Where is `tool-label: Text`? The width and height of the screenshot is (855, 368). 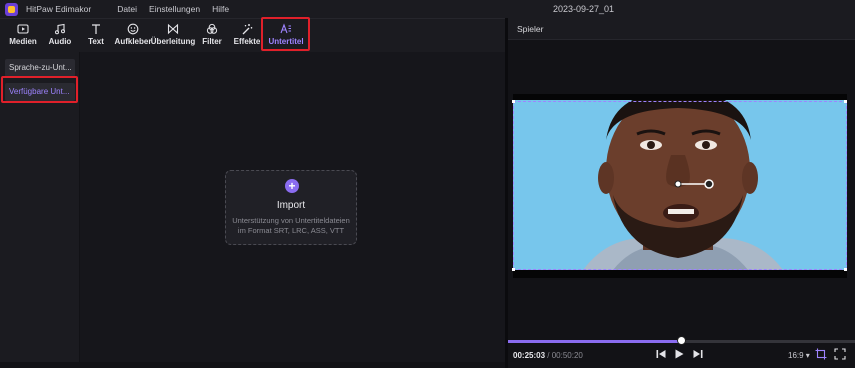 tool-label: Text is located at coordinates (96, 41).